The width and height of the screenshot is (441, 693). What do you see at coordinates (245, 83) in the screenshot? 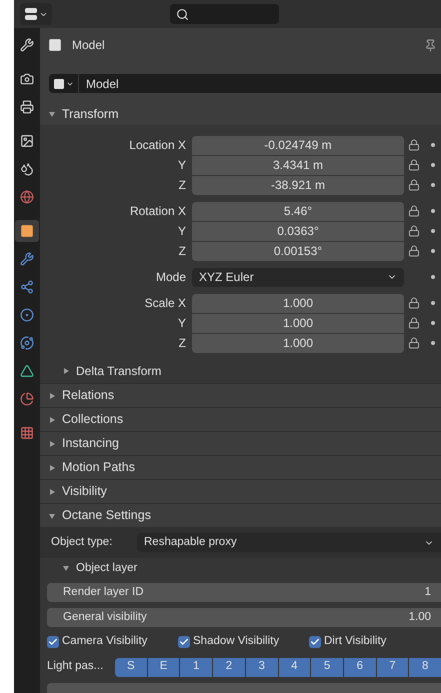
I see `datablock-field: Model` at bounding box center [245, 83].